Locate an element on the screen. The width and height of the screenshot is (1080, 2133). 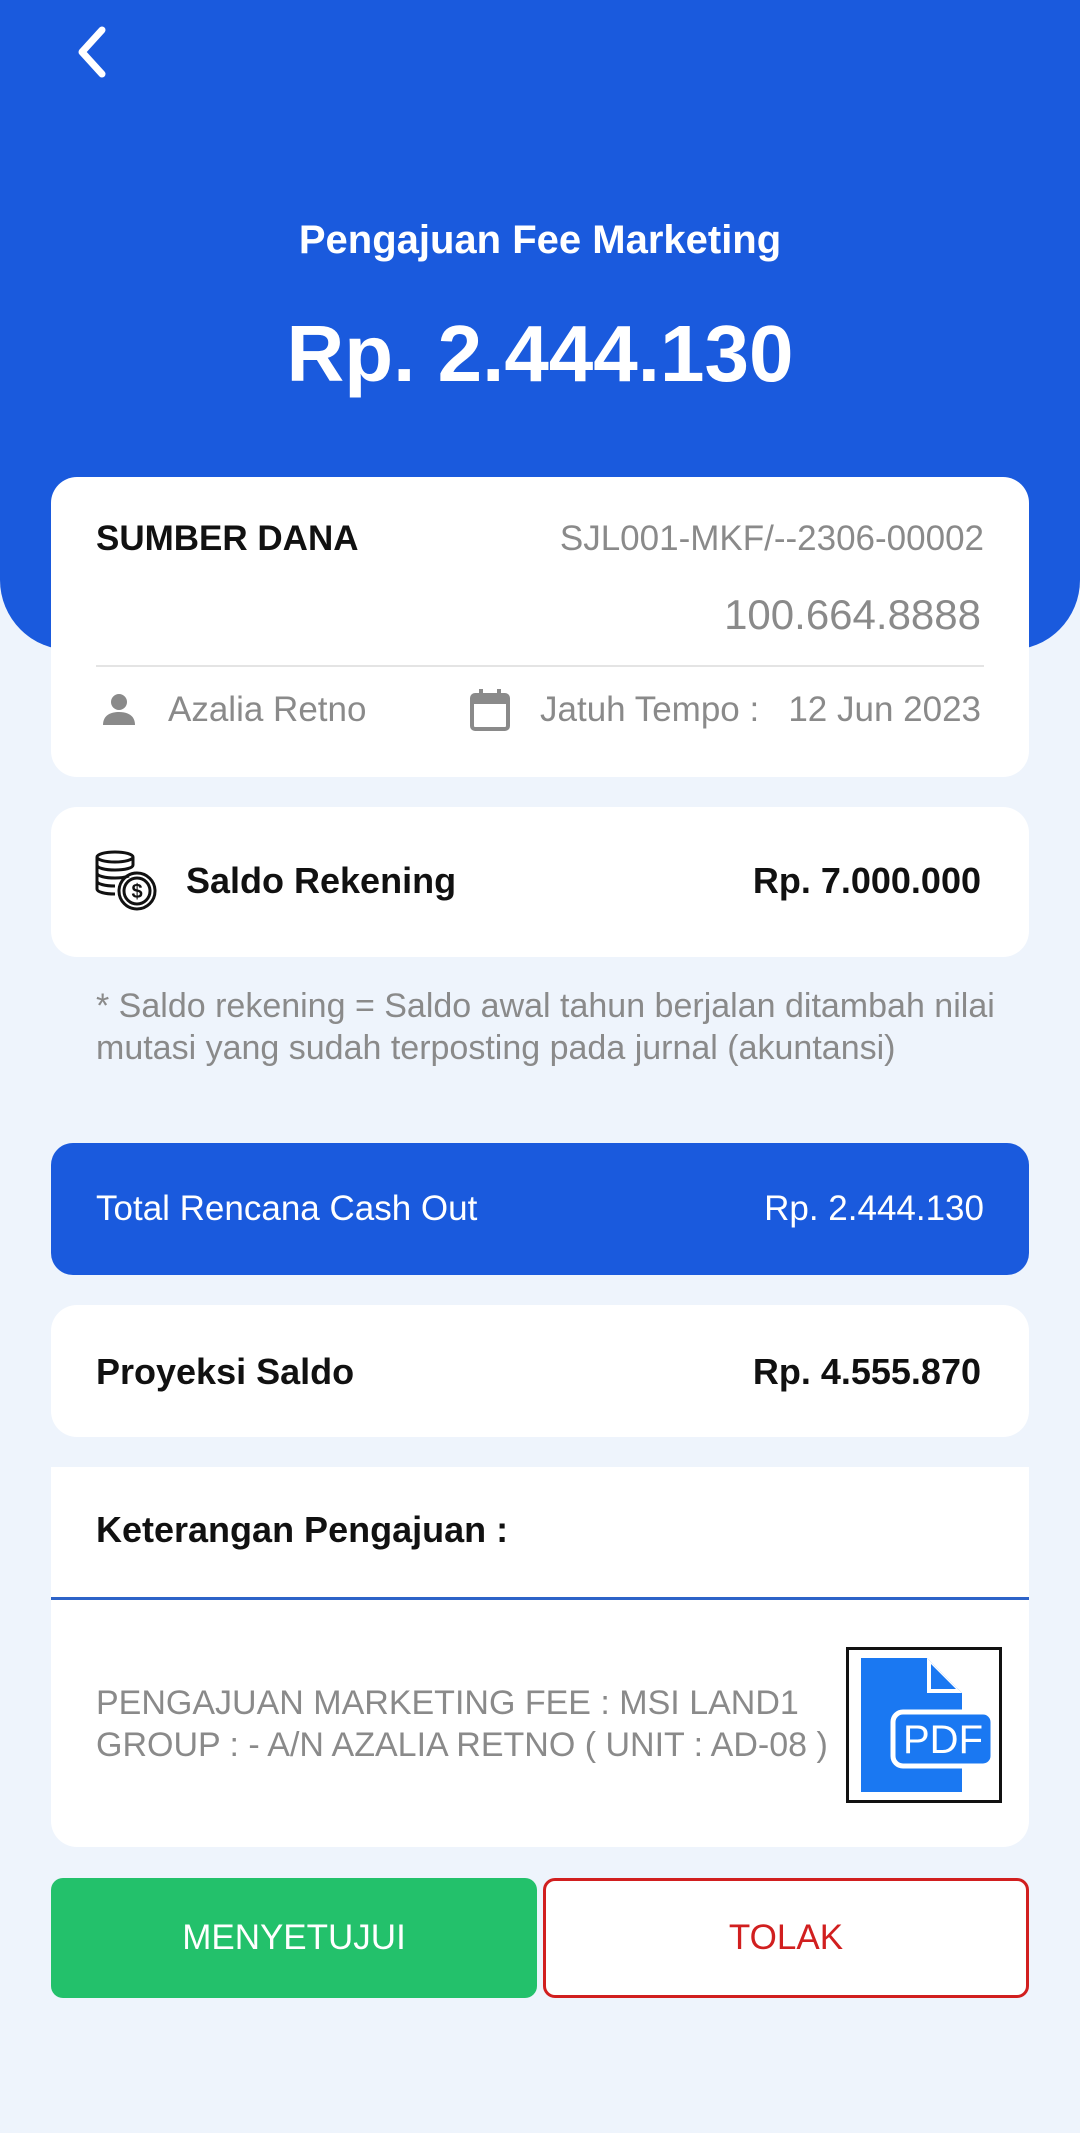
account-number: 100.664.8888 is located at coordinates (852, 614).